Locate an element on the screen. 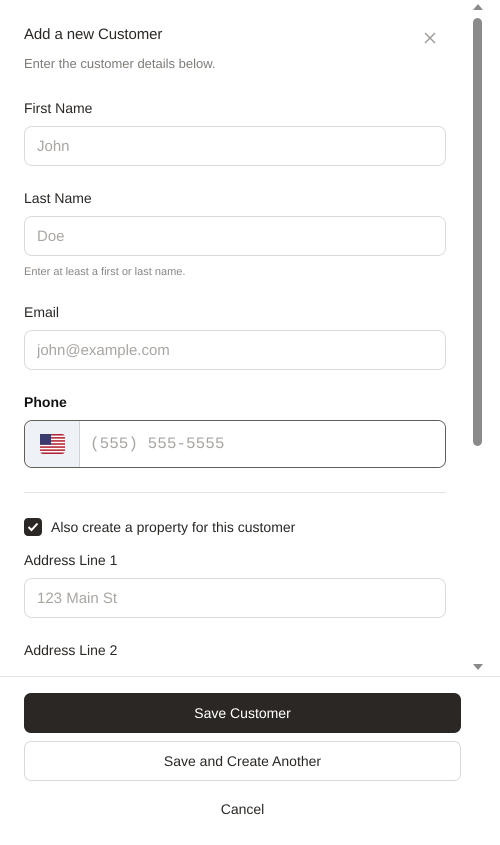  check-icon is located at coordinates (33, 527).